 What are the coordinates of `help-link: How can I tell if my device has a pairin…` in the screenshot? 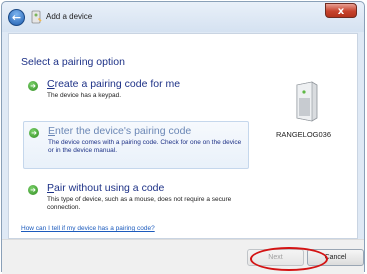 It's located at (88, 228).